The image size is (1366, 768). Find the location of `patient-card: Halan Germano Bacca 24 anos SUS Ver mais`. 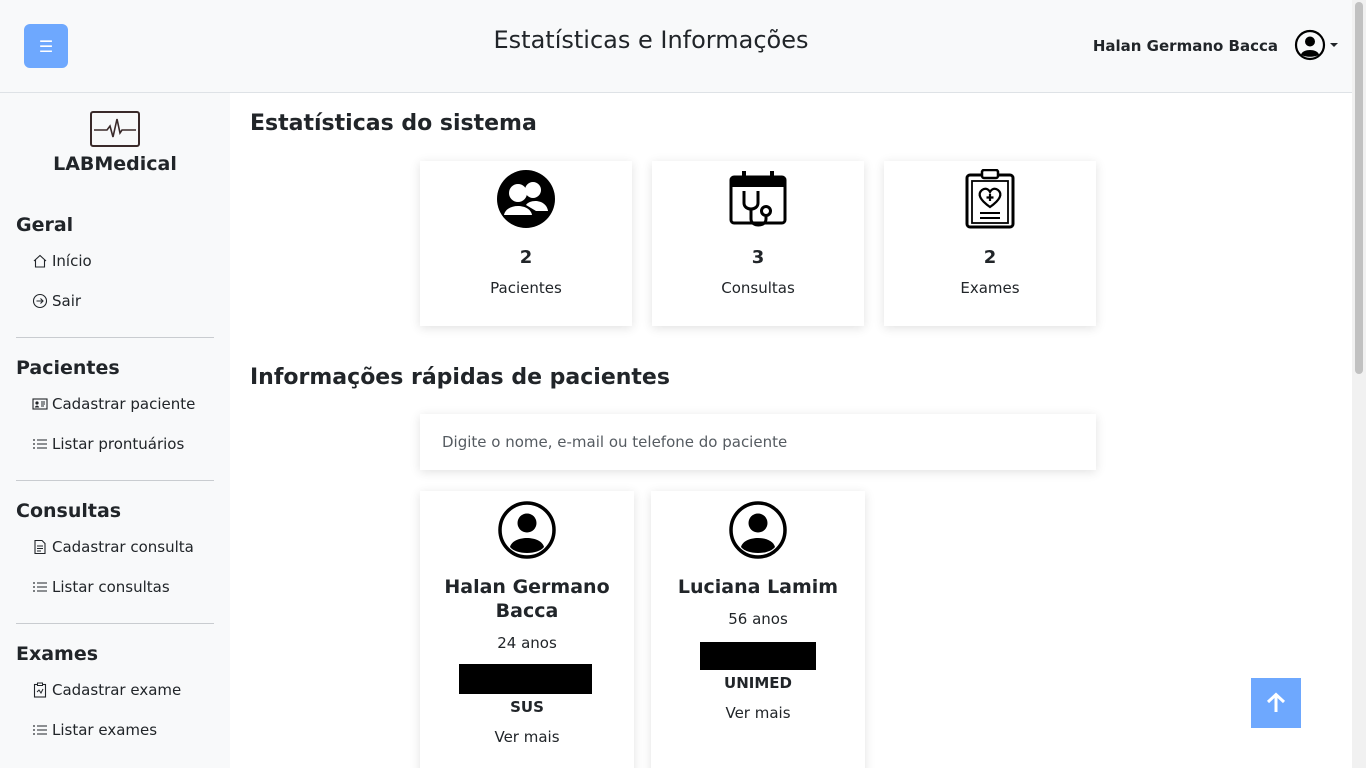

patient-card: Halan Germano Bacca 24 anos SUS Ver mais is located at coordinates (527, 629).